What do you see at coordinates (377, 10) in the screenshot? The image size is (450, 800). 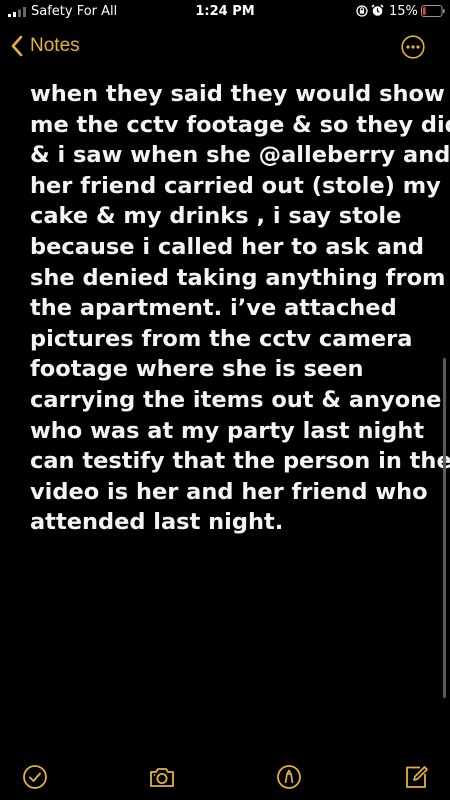 I see `alarm-icon` at bounding box center [377, 10].